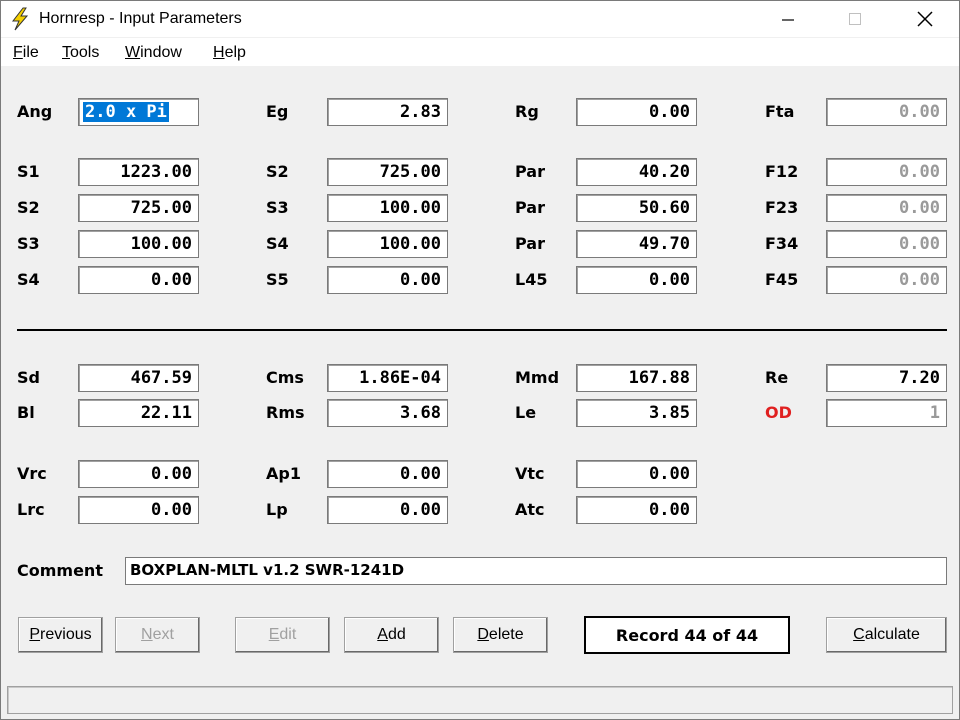 The image size is (960, 720). I want to click on le-input: 3.85, so click(636, 413).